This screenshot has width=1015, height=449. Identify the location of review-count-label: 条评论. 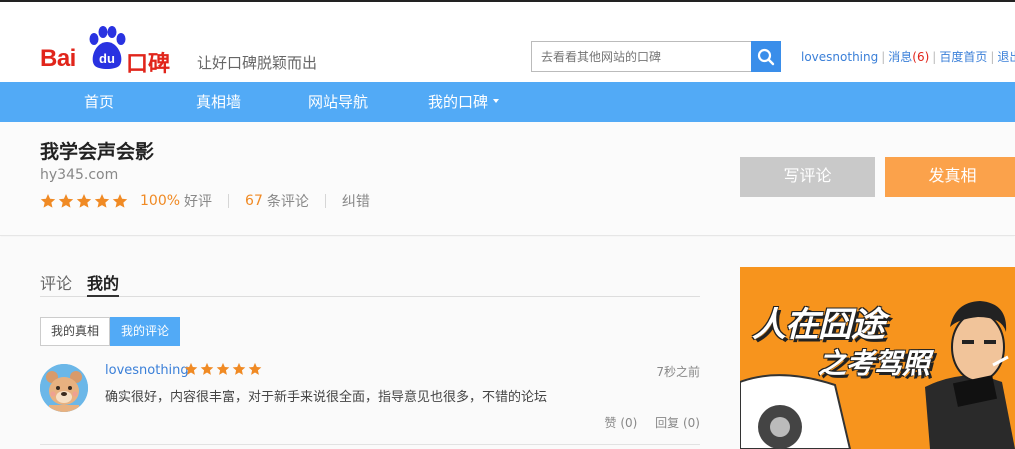
(288, 201).